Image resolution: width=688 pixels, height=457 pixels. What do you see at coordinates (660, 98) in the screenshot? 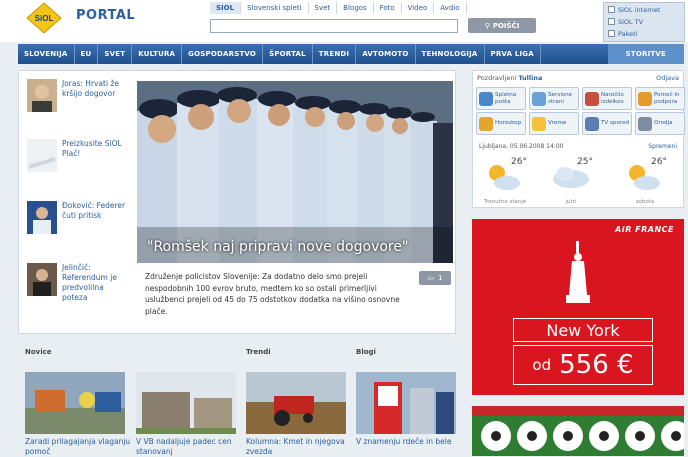
I see `quick-link: Pomoč in podpora` at bounding box center [660, 98].